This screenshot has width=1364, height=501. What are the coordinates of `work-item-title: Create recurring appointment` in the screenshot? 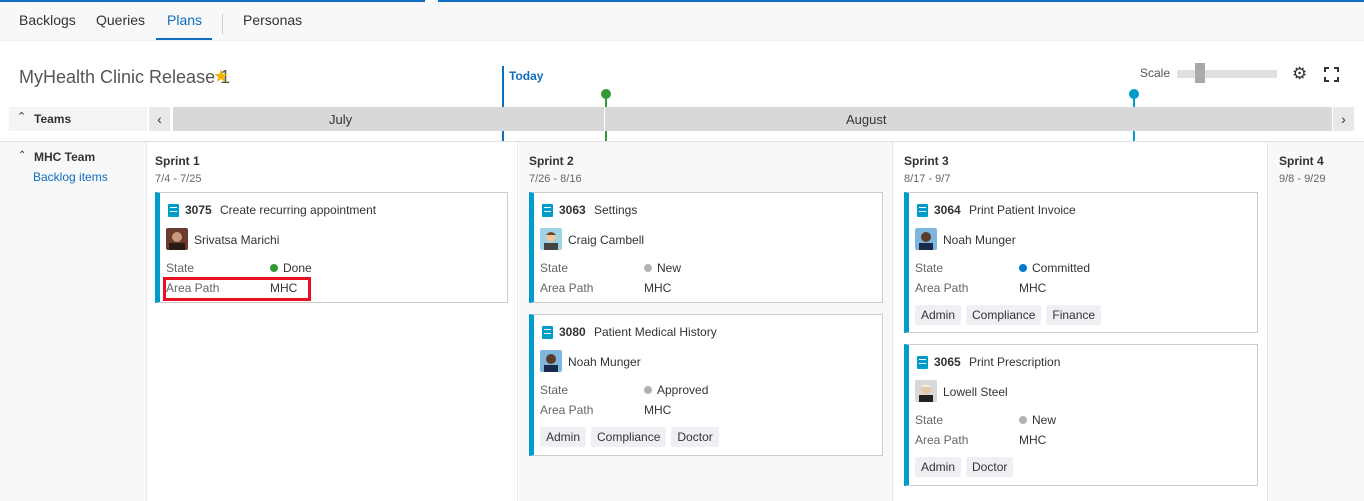 It's located at (298, 210).